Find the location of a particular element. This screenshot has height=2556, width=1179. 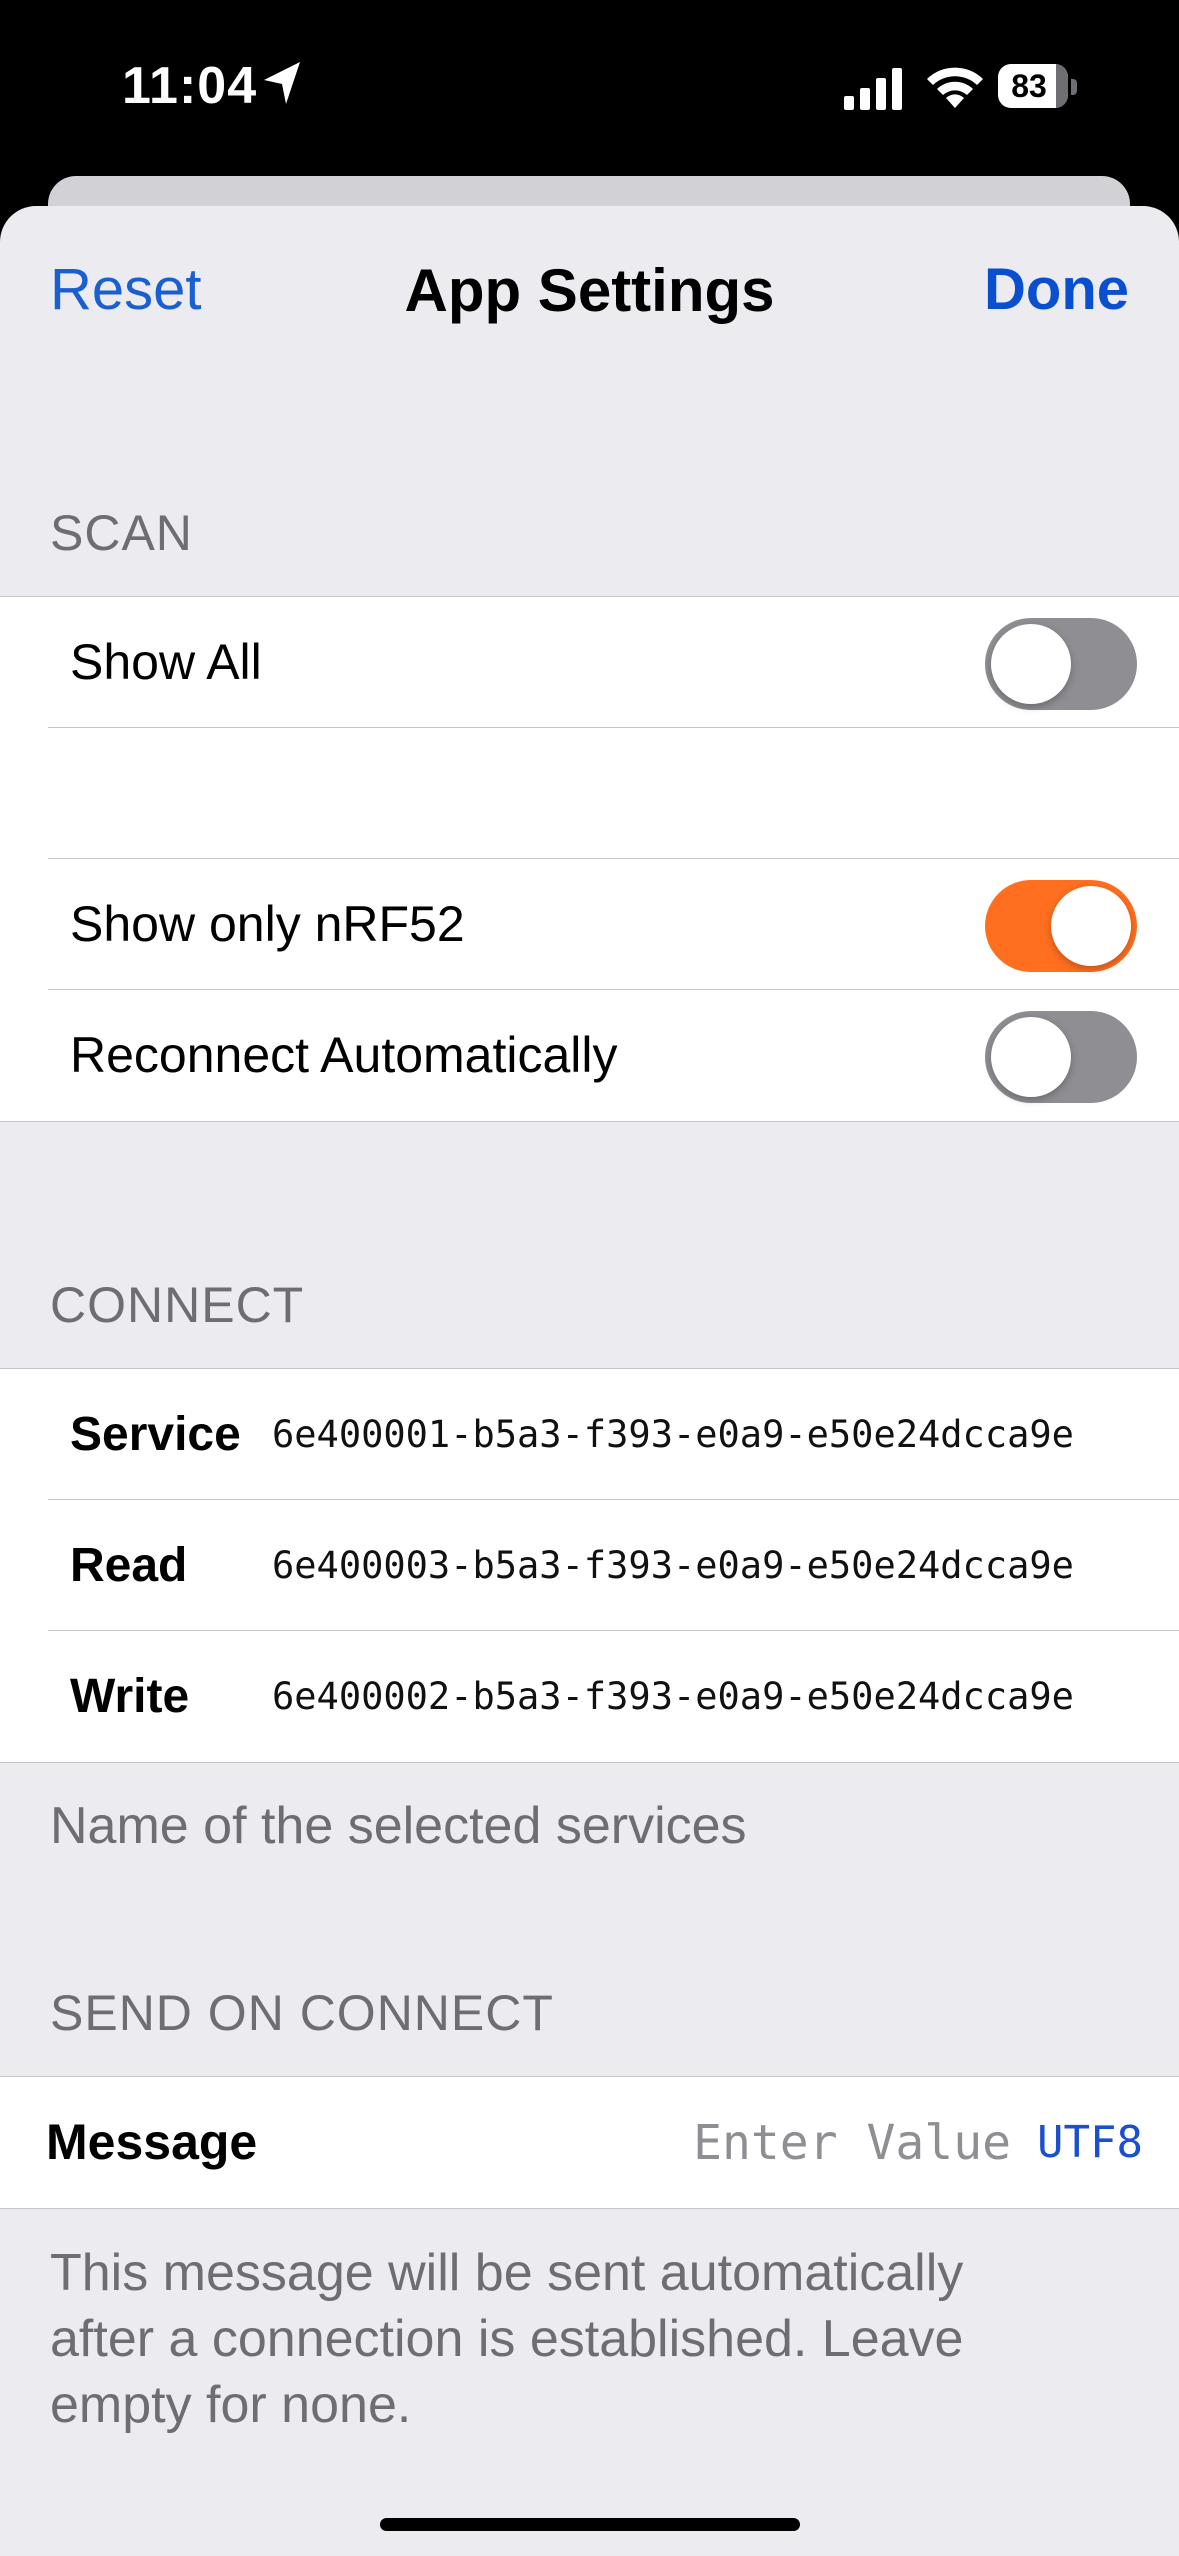

section-header-scan: SCAN is located at coordinates (121, 533).